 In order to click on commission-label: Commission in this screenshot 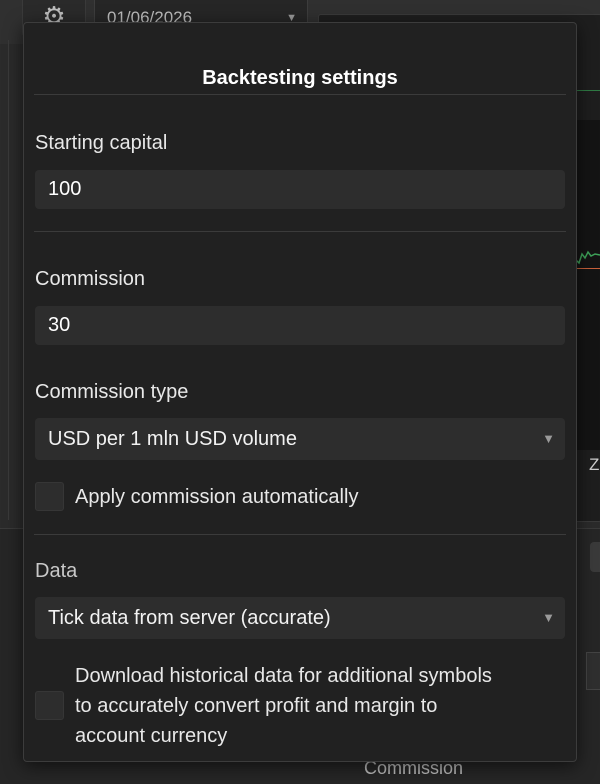, I will do `click(90, 279)`.